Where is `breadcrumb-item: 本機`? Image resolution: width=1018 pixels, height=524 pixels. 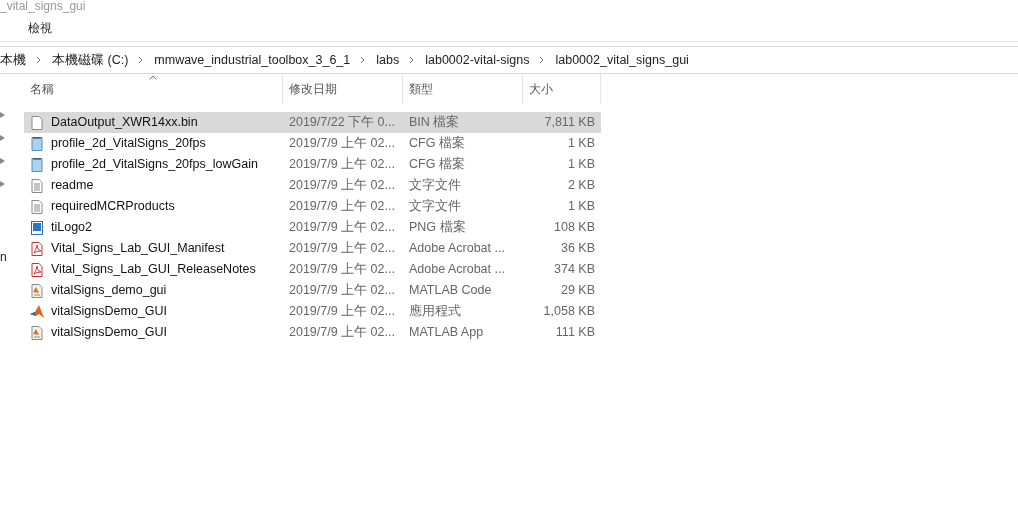
breadcrumb-item: 本機 is located at coordinates (13, 60).